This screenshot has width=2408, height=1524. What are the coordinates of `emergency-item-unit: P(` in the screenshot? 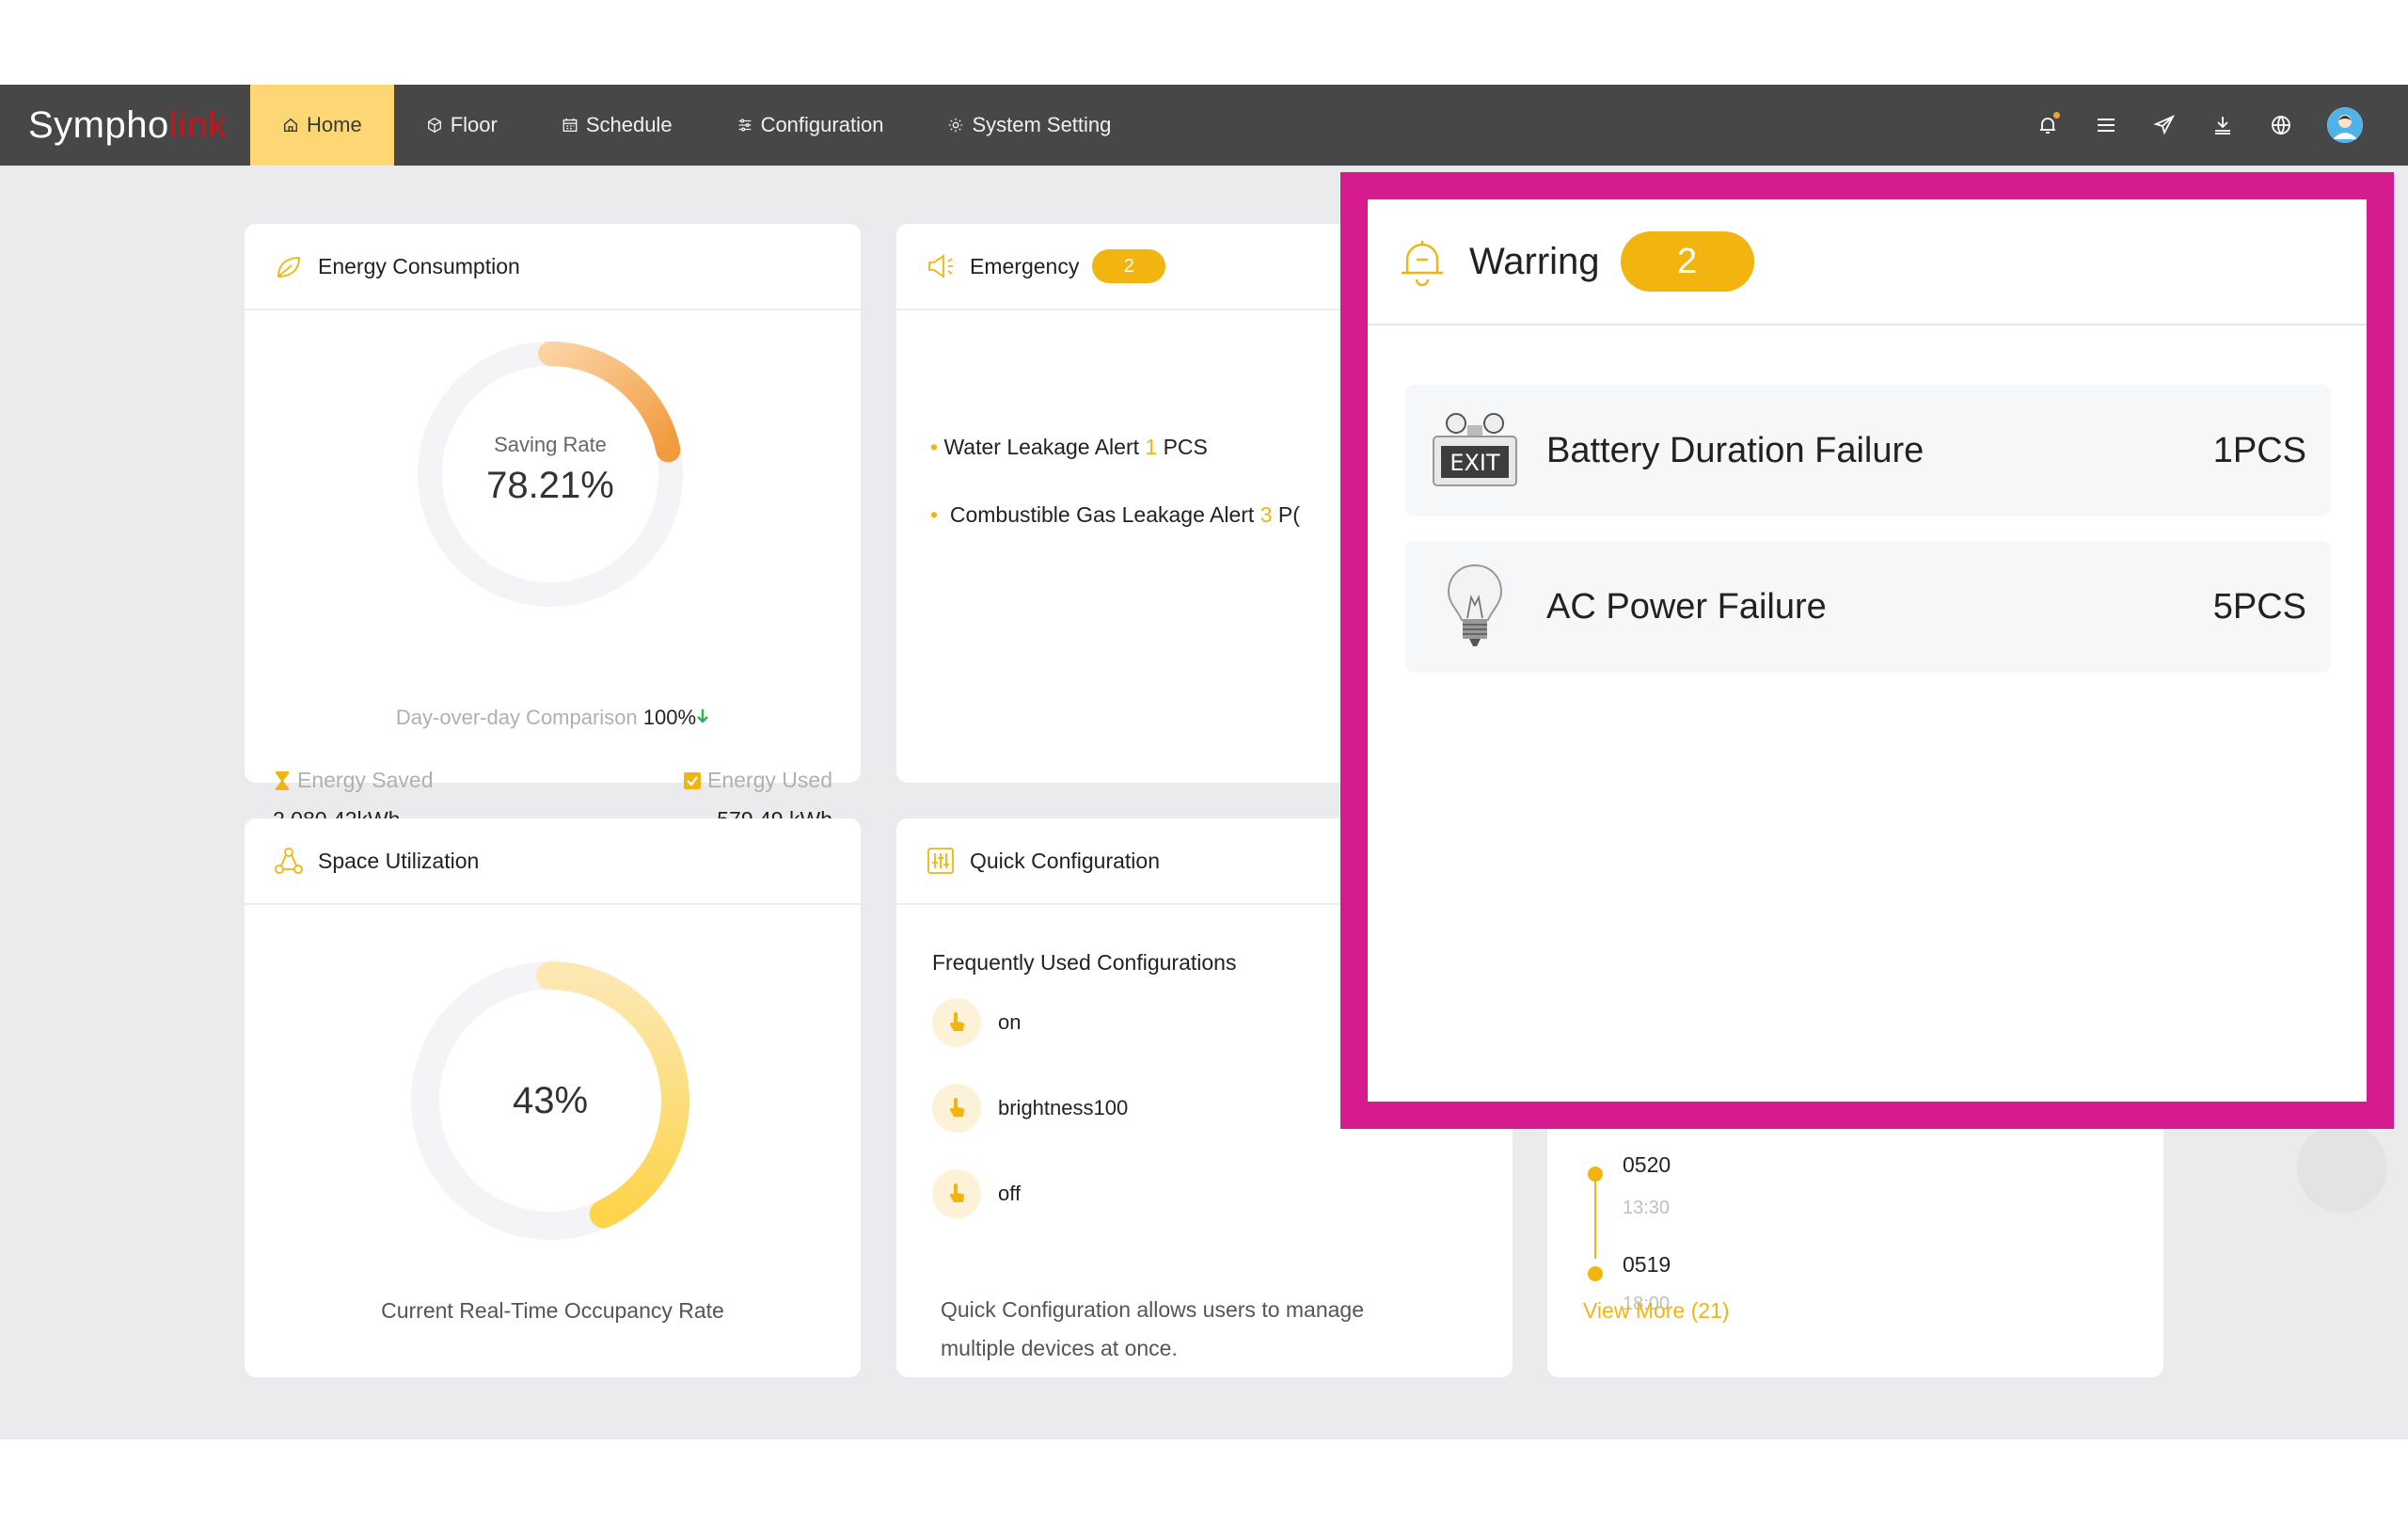 It's located at (1288, 514).